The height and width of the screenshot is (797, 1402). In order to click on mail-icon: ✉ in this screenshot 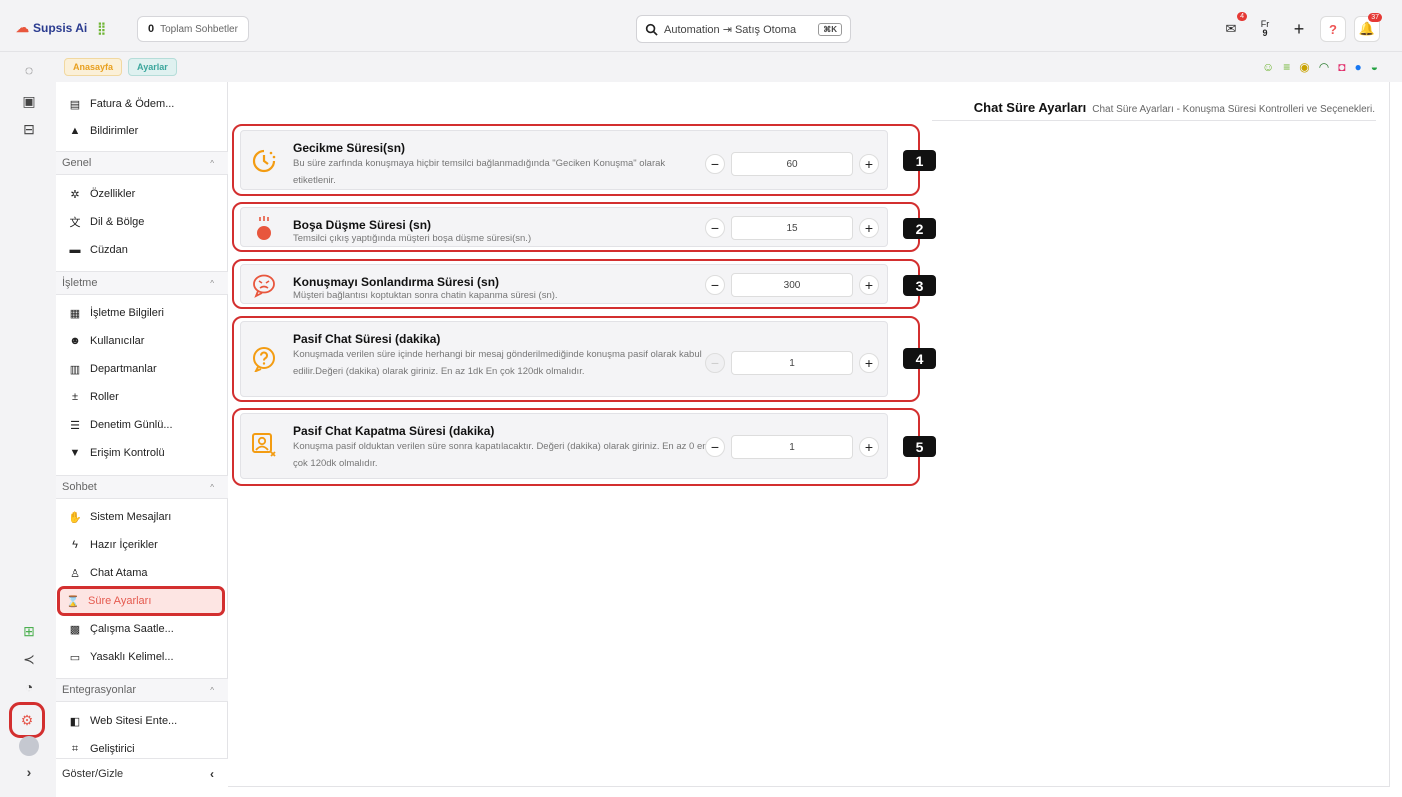, I will do `click(1231, 28)`.